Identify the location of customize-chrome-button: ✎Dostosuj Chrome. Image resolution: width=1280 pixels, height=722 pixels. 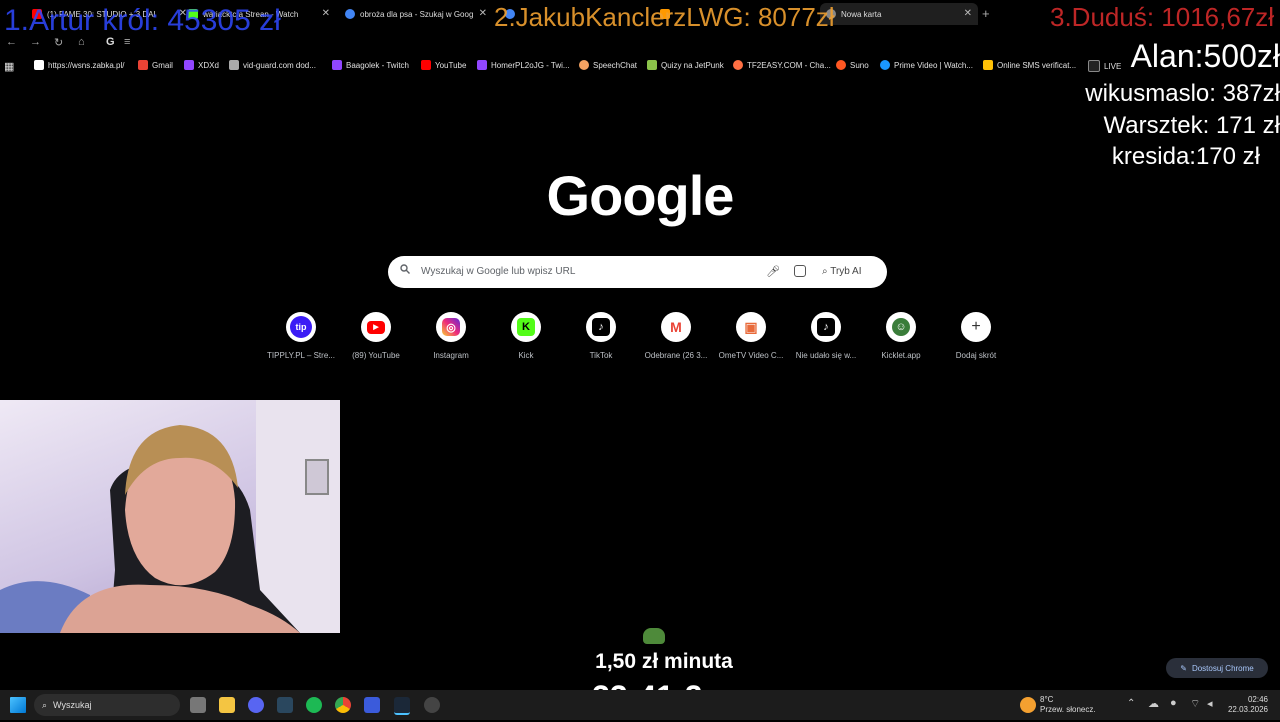
(1217, 668).